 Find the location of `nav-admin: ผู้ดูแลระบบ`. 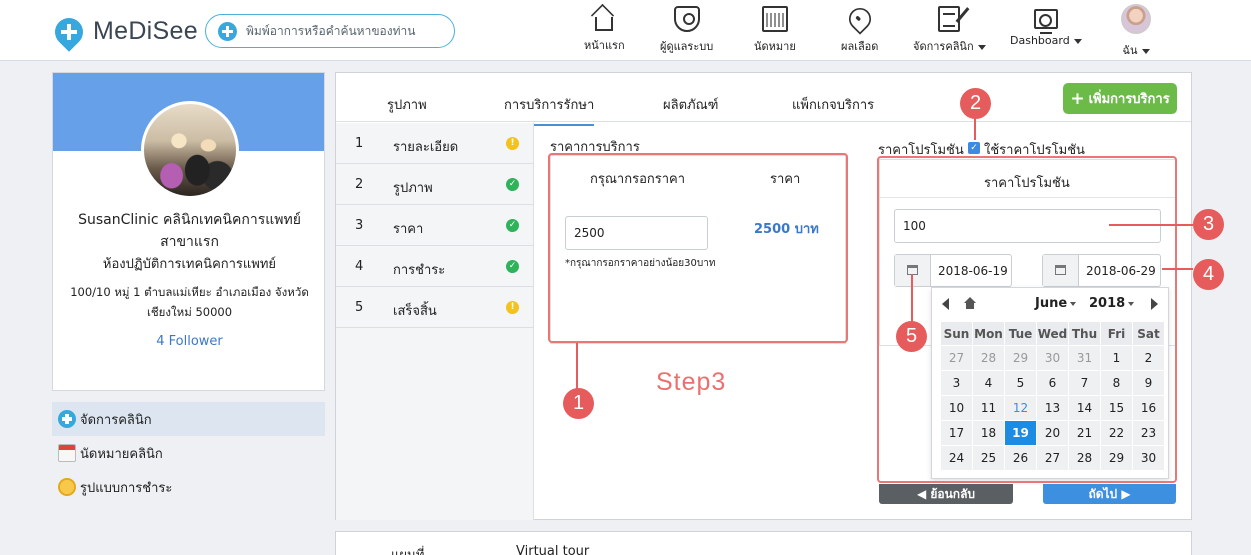

nav-admin: ผู้ดูแลระบบ is located at coordinates (686, 30).